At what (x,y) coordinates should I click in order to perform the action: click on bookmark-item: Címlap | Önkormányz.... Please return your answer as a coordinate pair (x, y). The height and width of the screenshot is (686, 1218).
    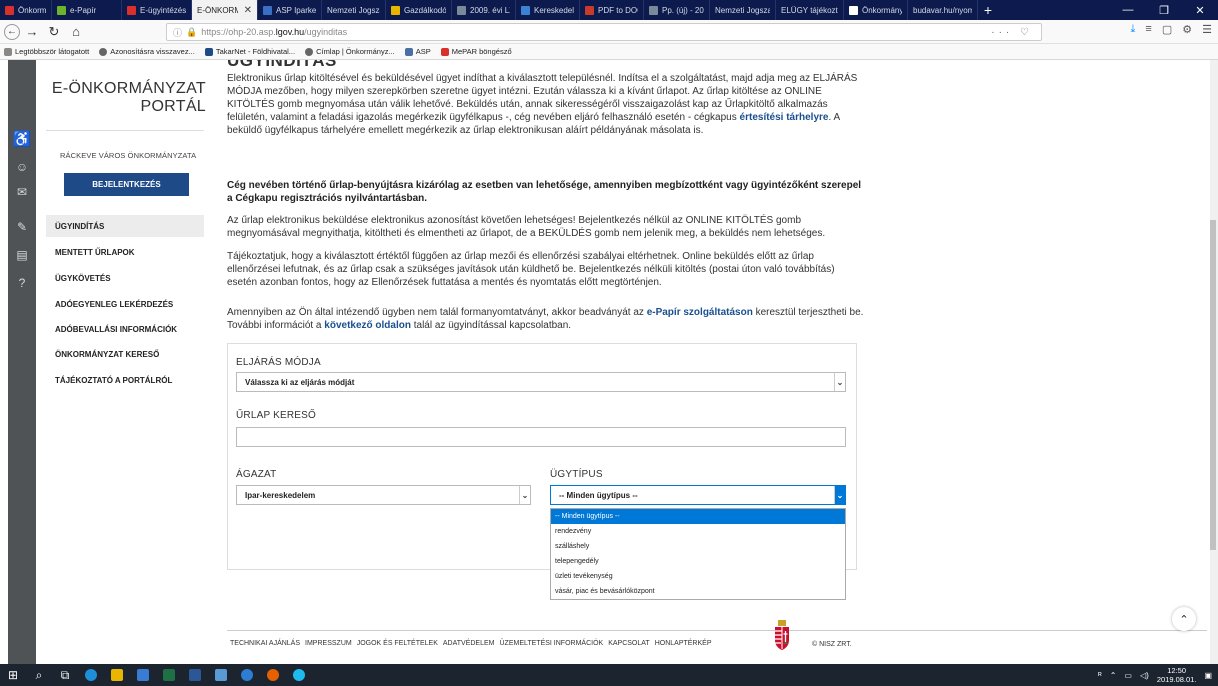
    Looking at the image, I should click on (350, 51).